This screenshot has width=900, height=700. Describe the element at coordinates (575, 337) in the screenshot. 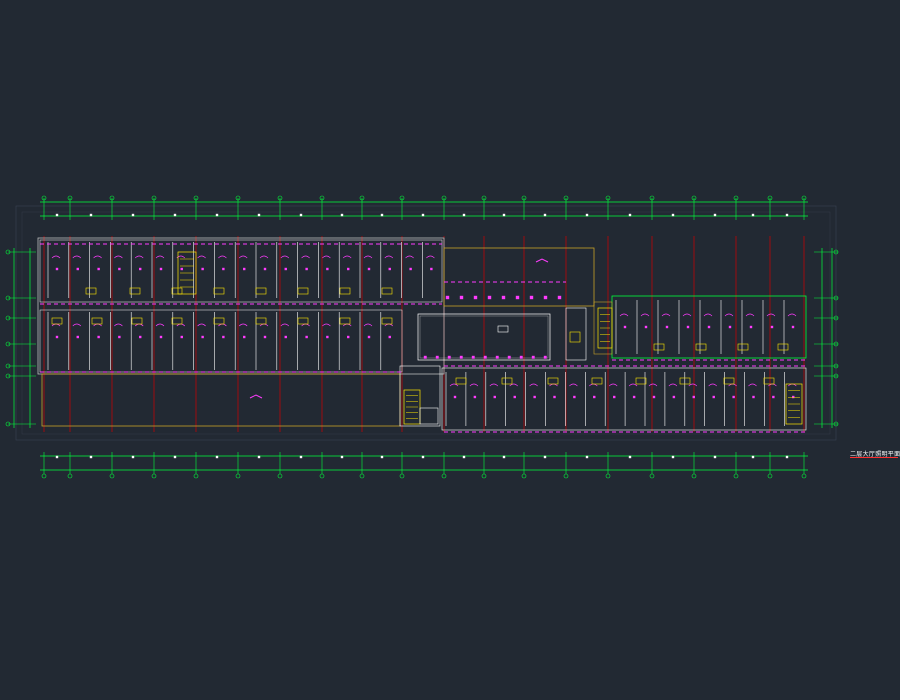

I see `elevator-car` at that location.